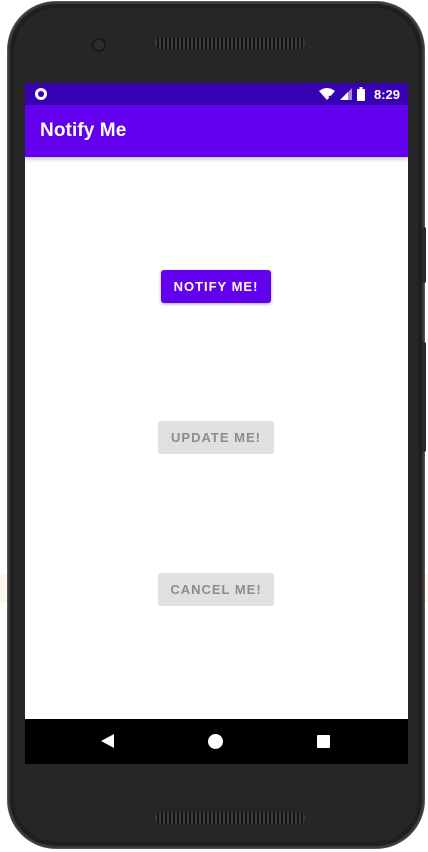  I want to click on app-bar: Notify Me, so click(216, 131).